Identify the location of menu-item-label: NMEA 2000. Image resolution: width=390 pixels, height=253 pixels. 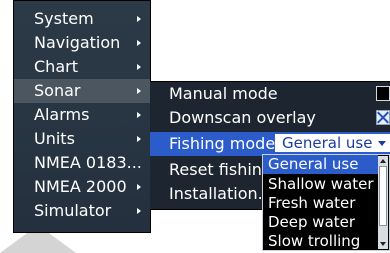
(80, 186).